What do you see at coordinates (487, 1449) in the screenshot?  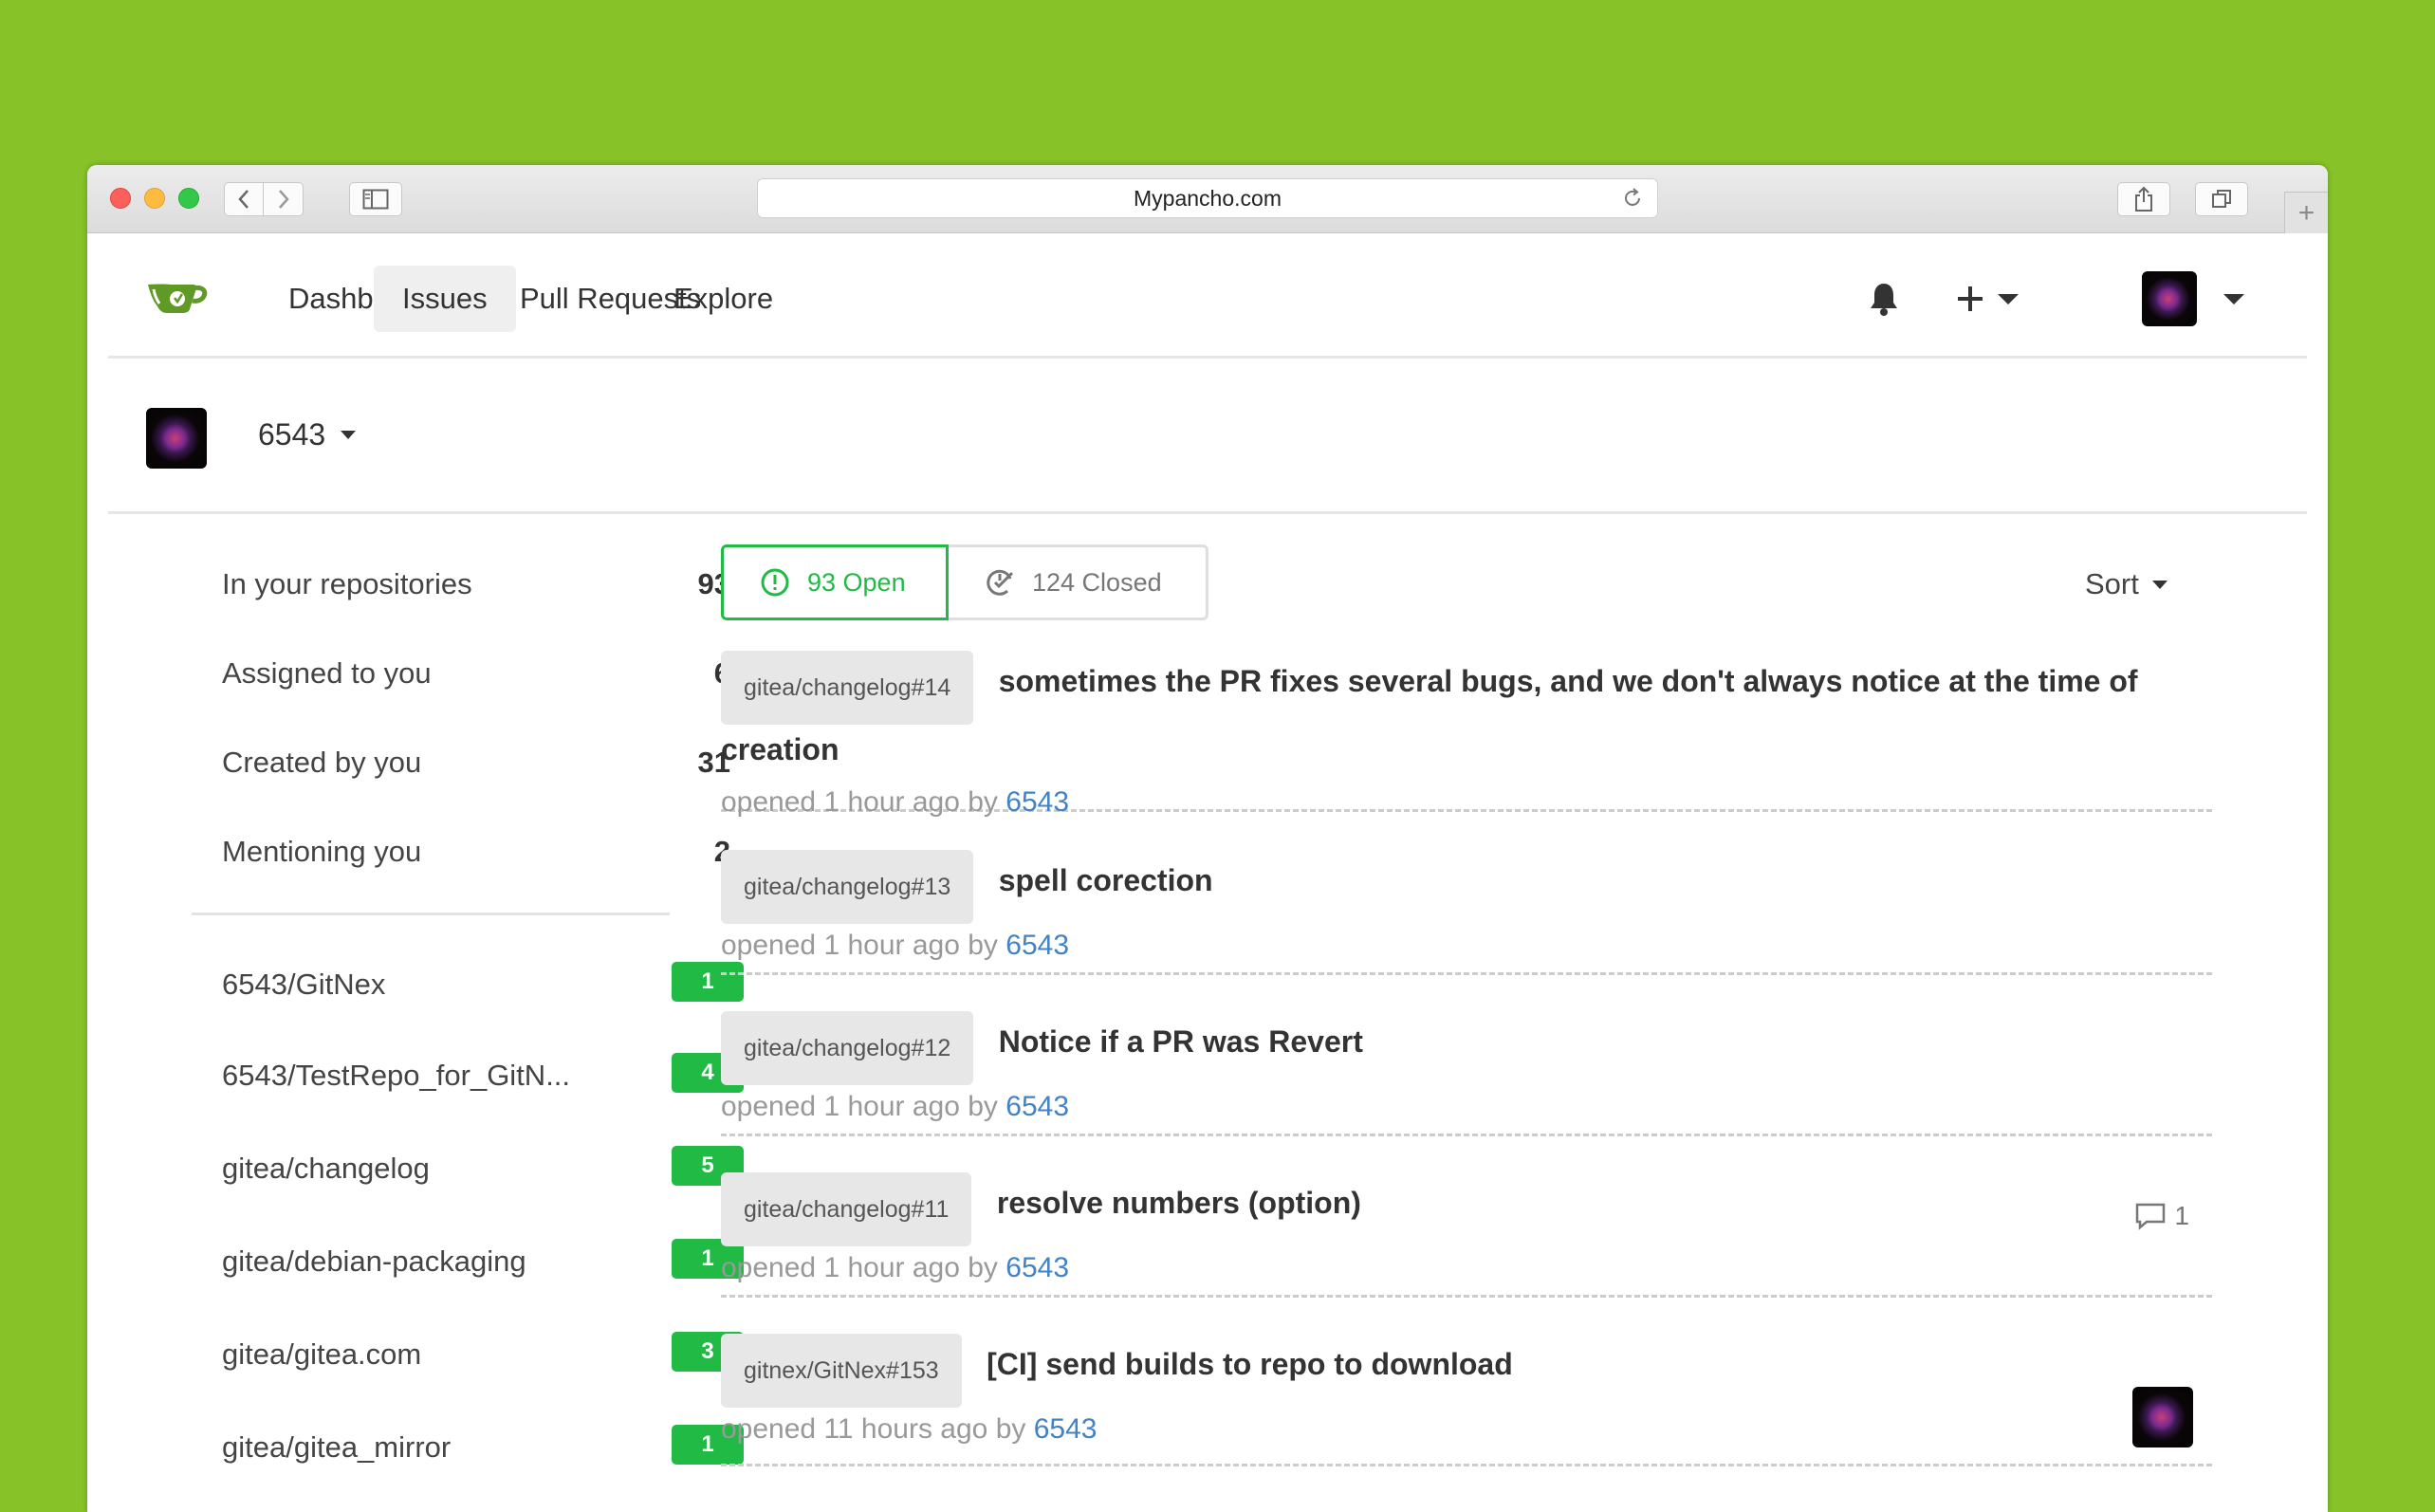 I see `repo-filter-item: gitea/gitea_mirror 1` at bounding box center [487, 1449].